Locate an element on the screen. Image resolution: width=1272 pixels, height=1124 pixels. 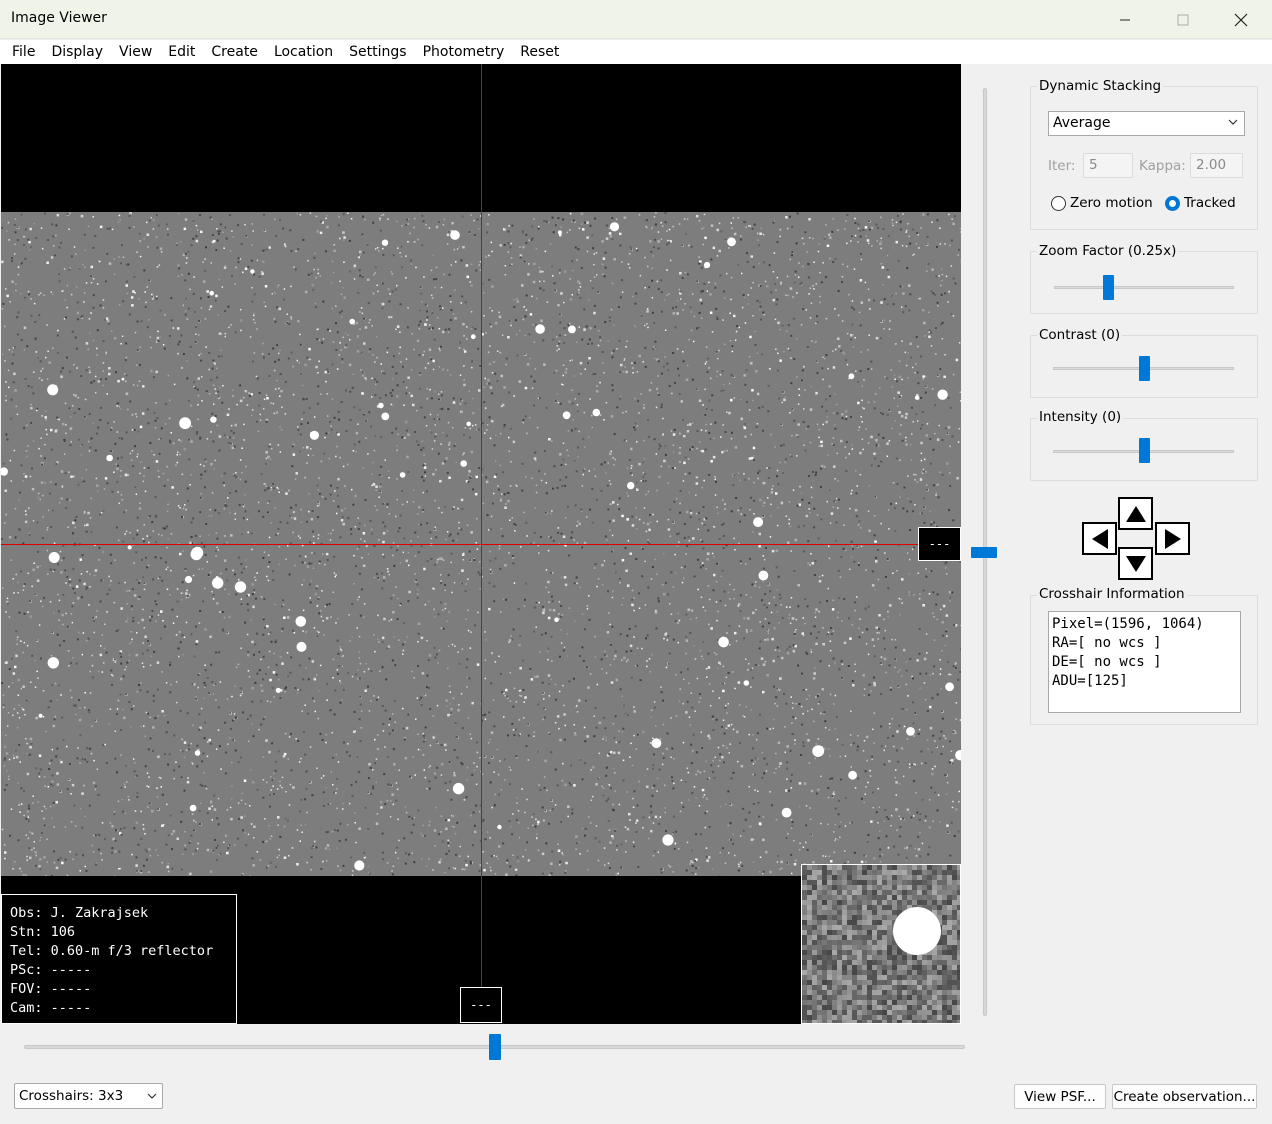
pan-left-button is located at coordinates (1099, 538).